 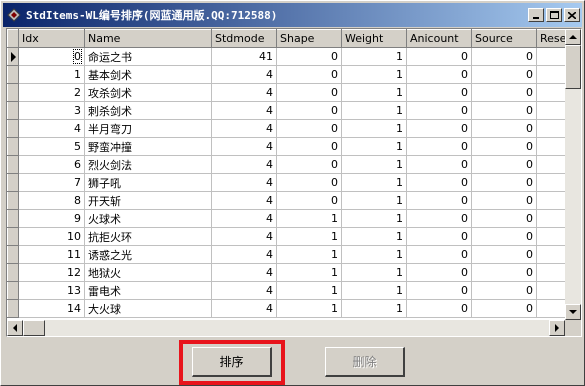 I want to click on table-row: 10 抗拒火环 4 1 1 0 0, so click(x=292, y=236).